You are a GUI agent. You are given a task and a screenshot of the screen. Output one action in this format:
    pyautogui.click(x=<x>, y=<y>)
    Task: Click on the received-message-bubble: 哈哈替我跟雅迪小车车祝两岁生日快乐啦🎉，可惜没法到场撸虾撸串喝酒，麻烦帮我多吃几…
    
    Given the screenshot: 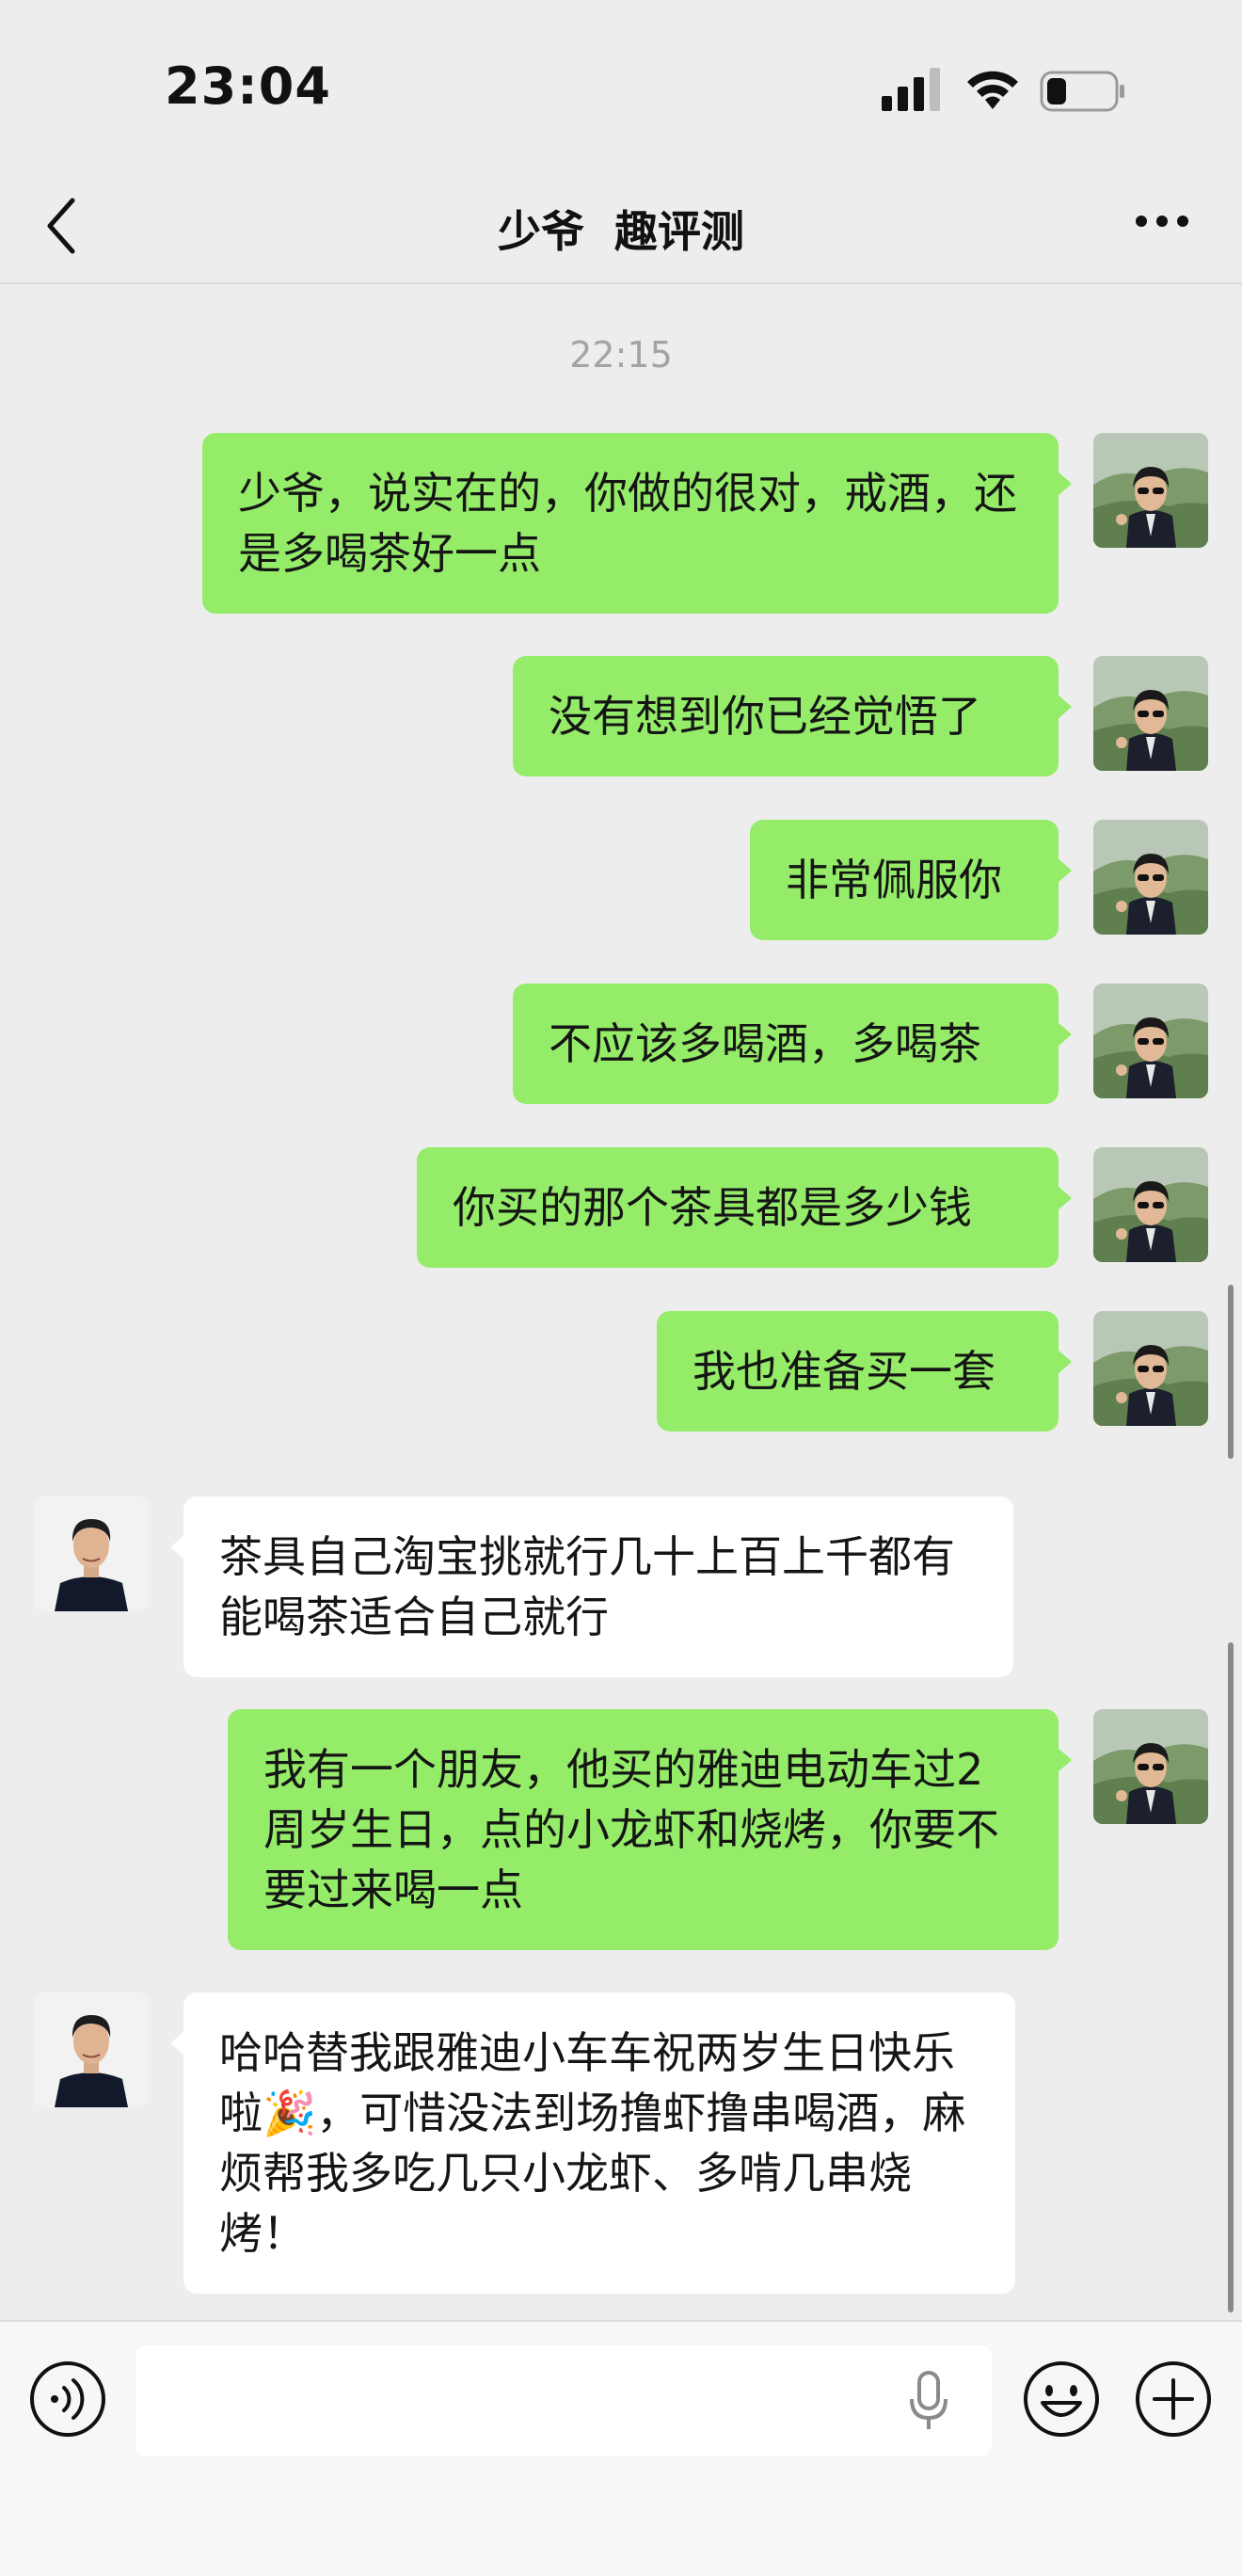 What is the action you would take?
    pyautogui.click(x=592, y=2143)
    